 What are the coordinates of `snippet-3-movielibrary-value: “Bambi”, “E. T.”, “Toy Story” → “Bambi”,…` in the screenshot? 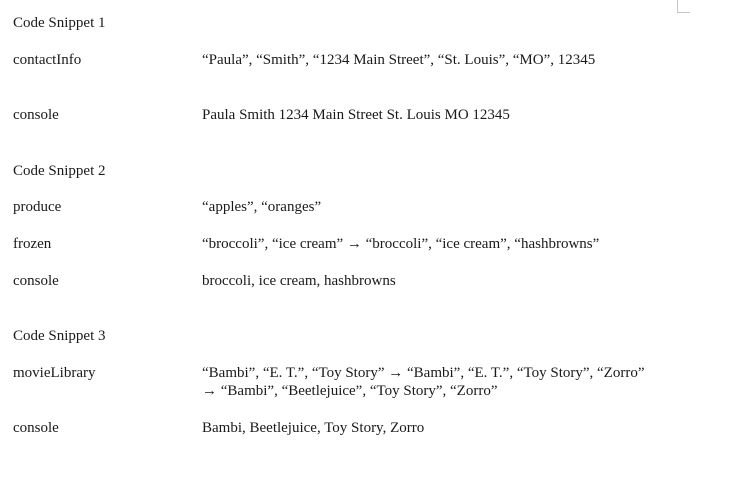 It's located at (423, 382).